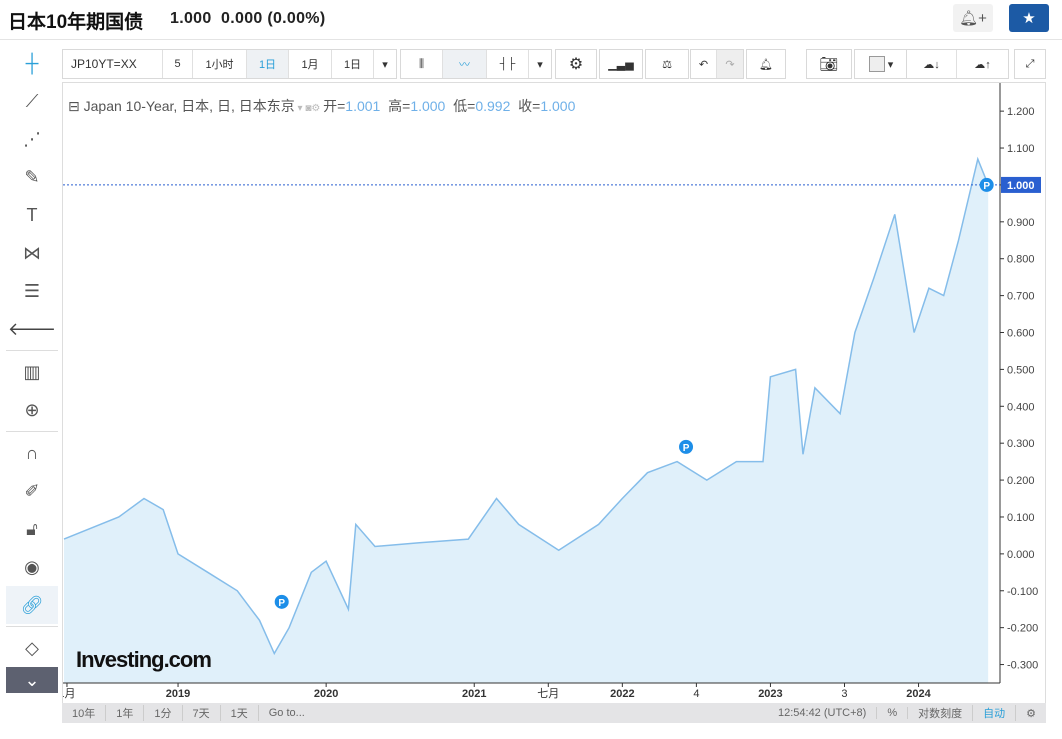 Image resolution: width=1062 pixels, height=739 pixels. I want to click on chart-type-toolbar: ⫼ 〰 ┤├ ▾, so click(476, 64).